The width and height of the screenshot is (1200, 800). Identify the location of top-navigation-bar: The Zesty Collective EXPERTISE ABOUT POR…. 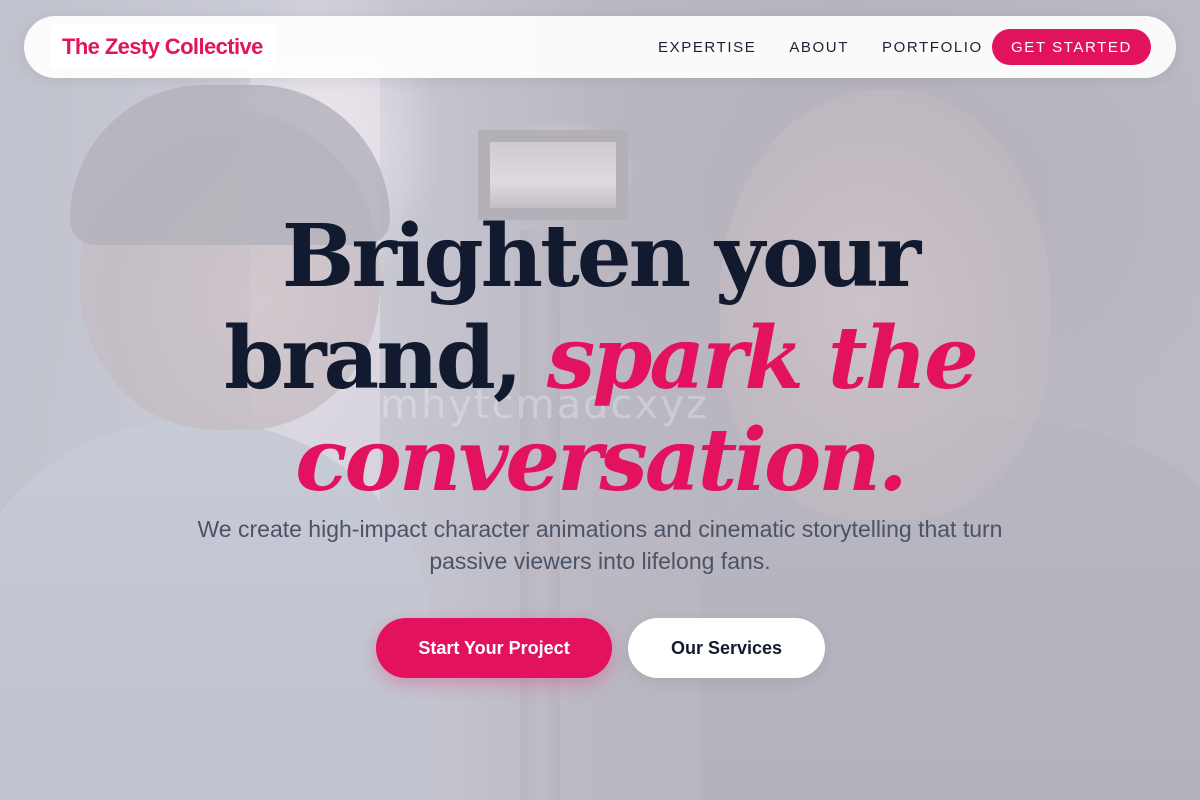
(600, 47).